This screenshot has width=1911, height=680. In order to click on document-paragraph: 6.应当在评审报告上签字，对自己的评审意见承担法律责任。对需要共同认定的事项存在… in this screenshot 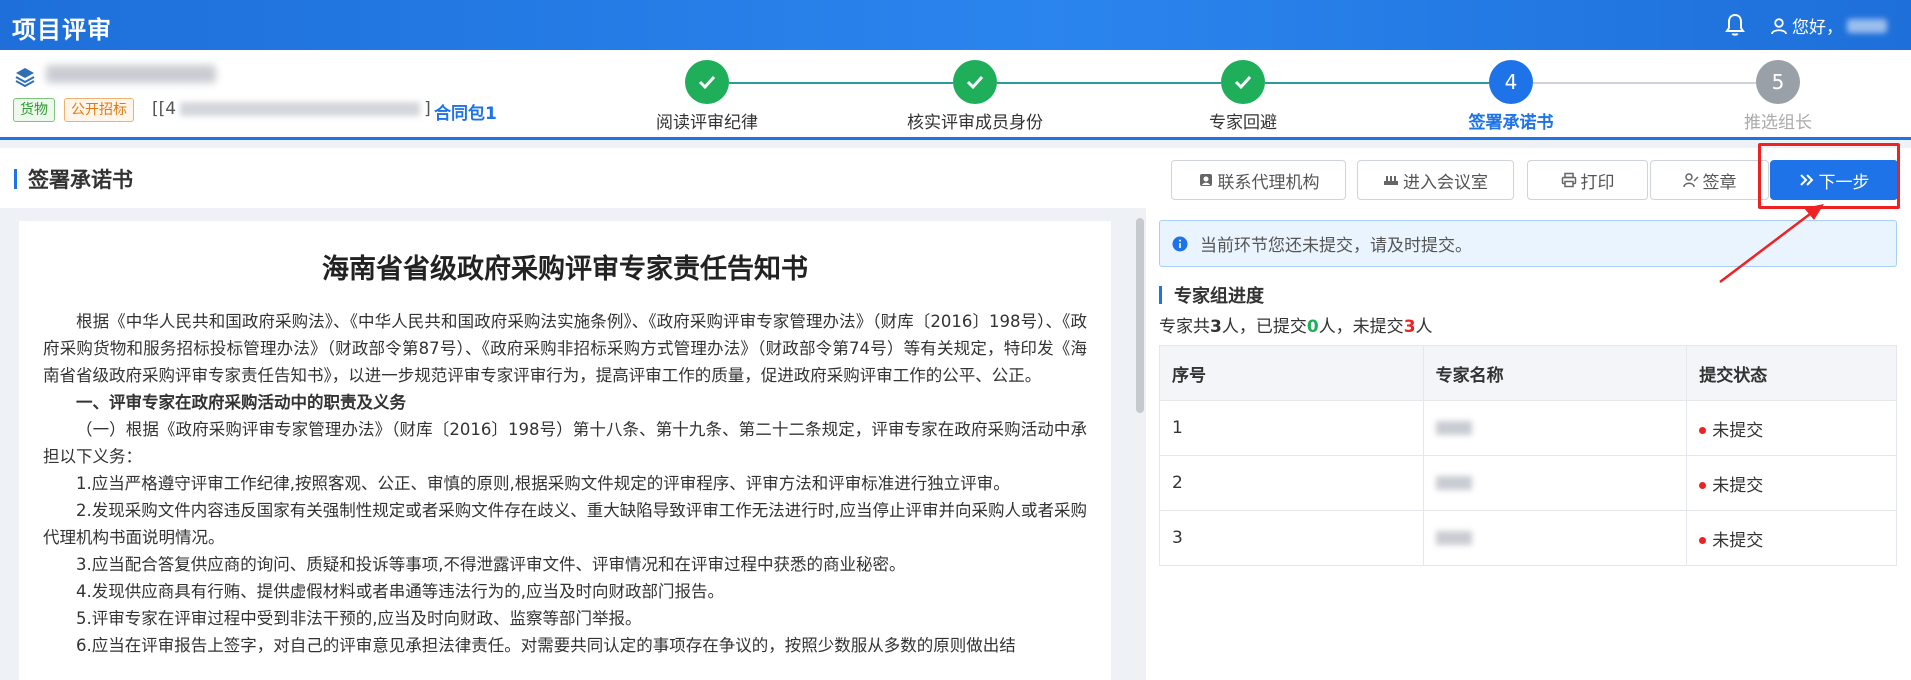, I will do `click(546, 645)`.